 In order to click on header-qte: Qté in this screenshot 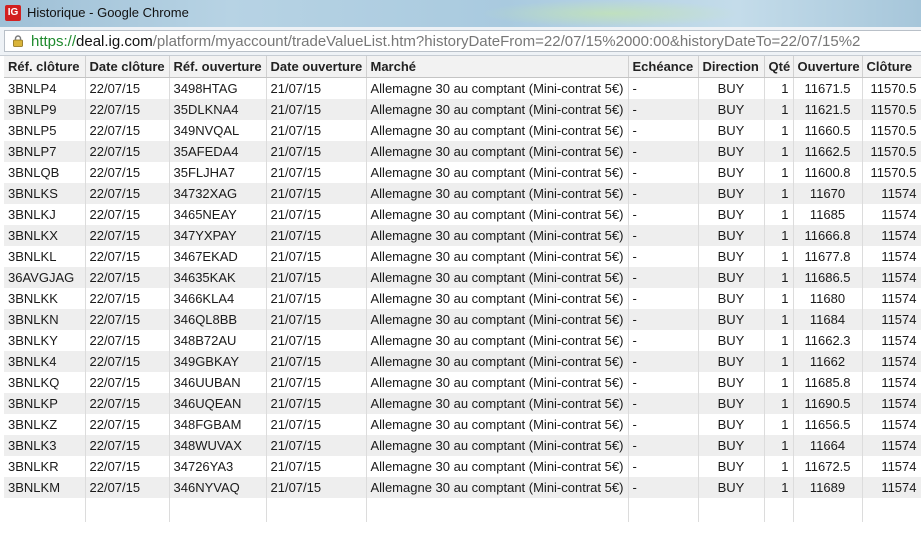, I will do `click(779, 67)`.